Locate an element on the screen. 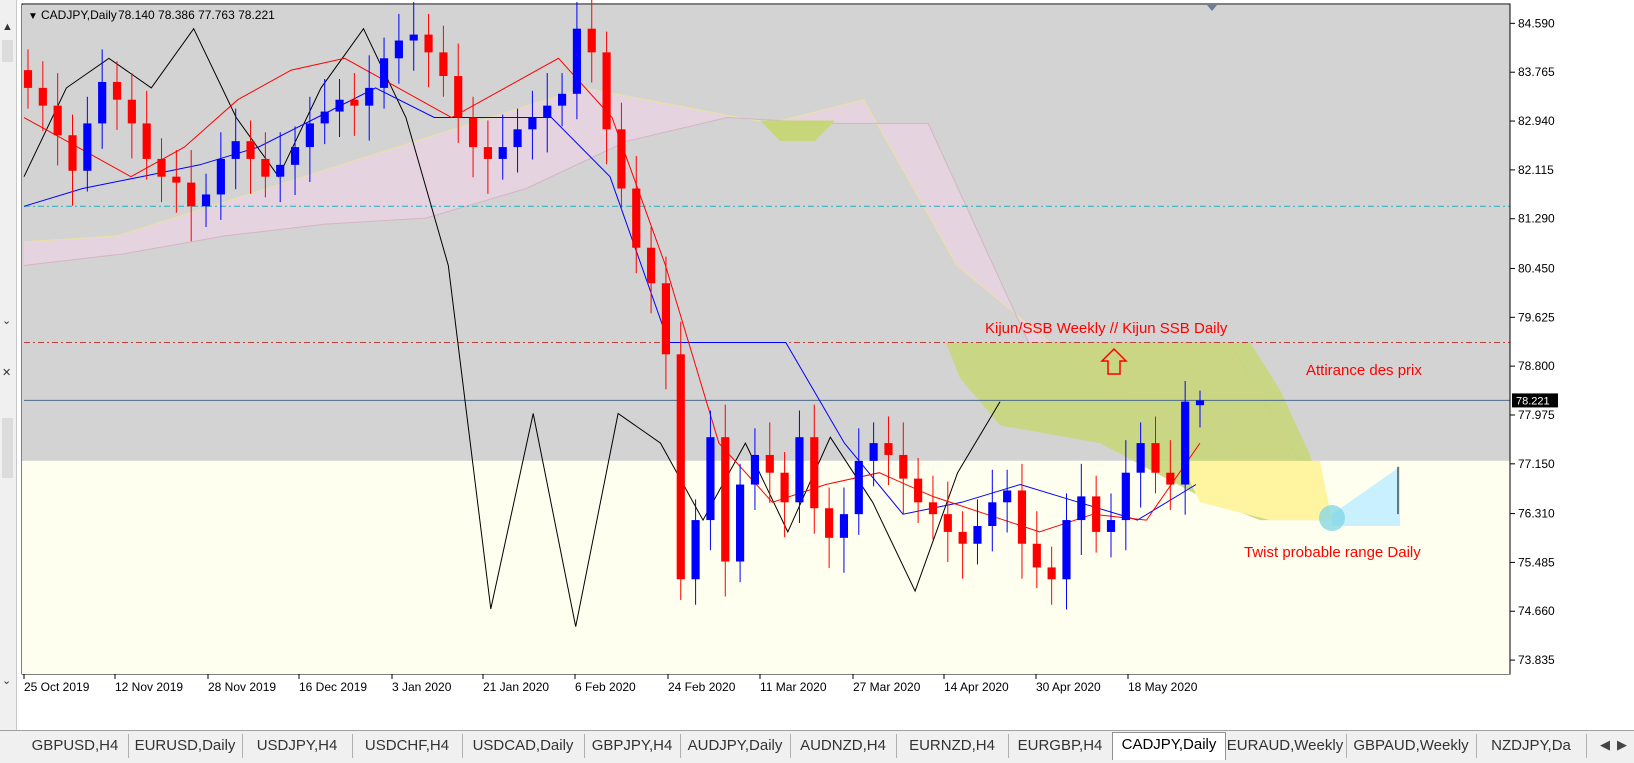 The image size is (1634, 763). time-tick-label: 27 Mar 2020 is located at coordinates (887, 687).